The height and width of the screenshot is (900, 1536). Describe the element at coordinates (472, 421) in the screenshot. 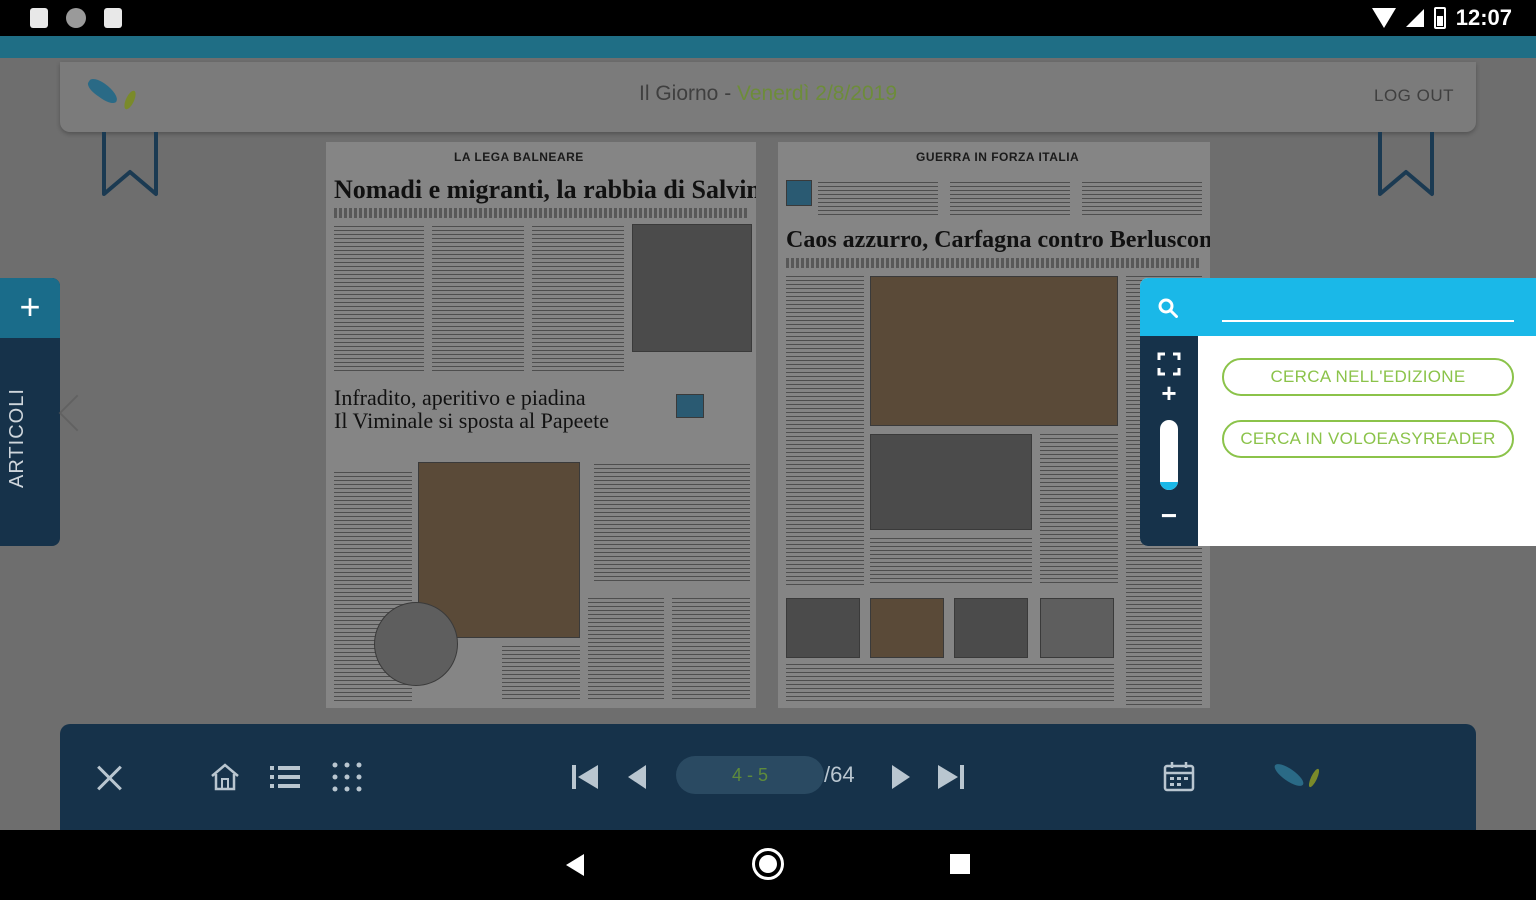

I see `headline-line: Il Viminale si sposta al Papeete` at that location.